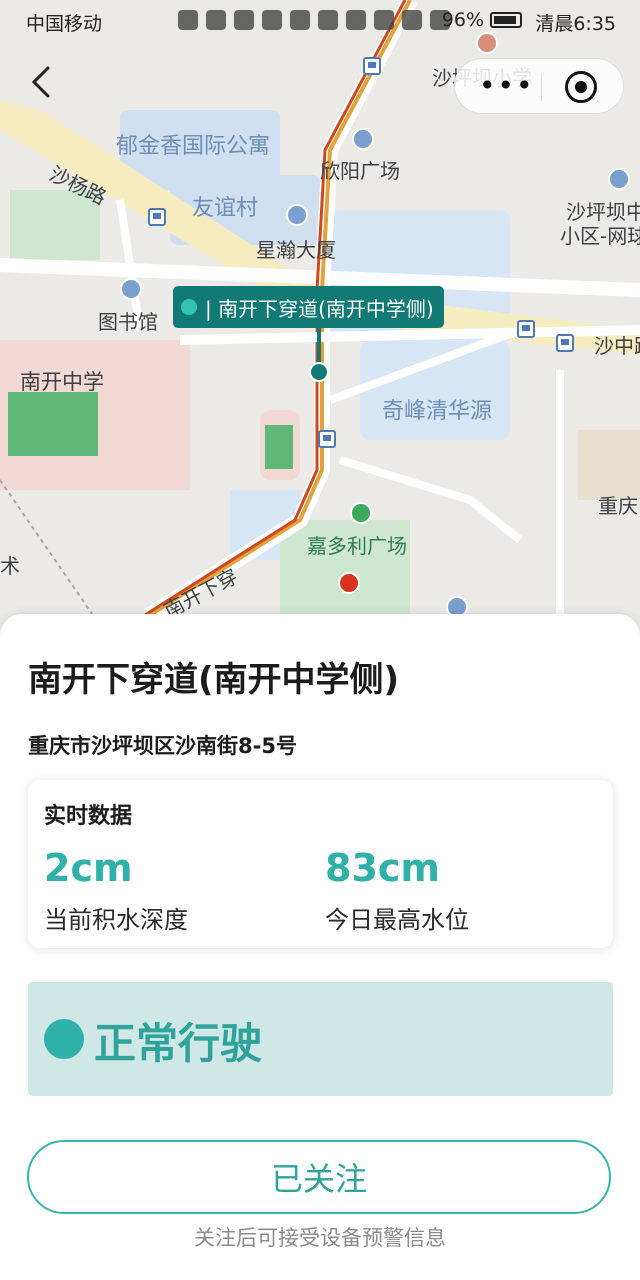  Describe the element at coordinates (88, 816) in the screenshot. I see `realtime-data-title: 实时数据` at that location.